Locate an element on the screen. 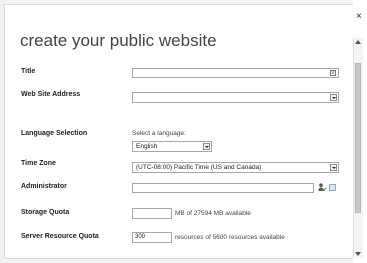  check-names-icon is located at coordinates (322, 187).